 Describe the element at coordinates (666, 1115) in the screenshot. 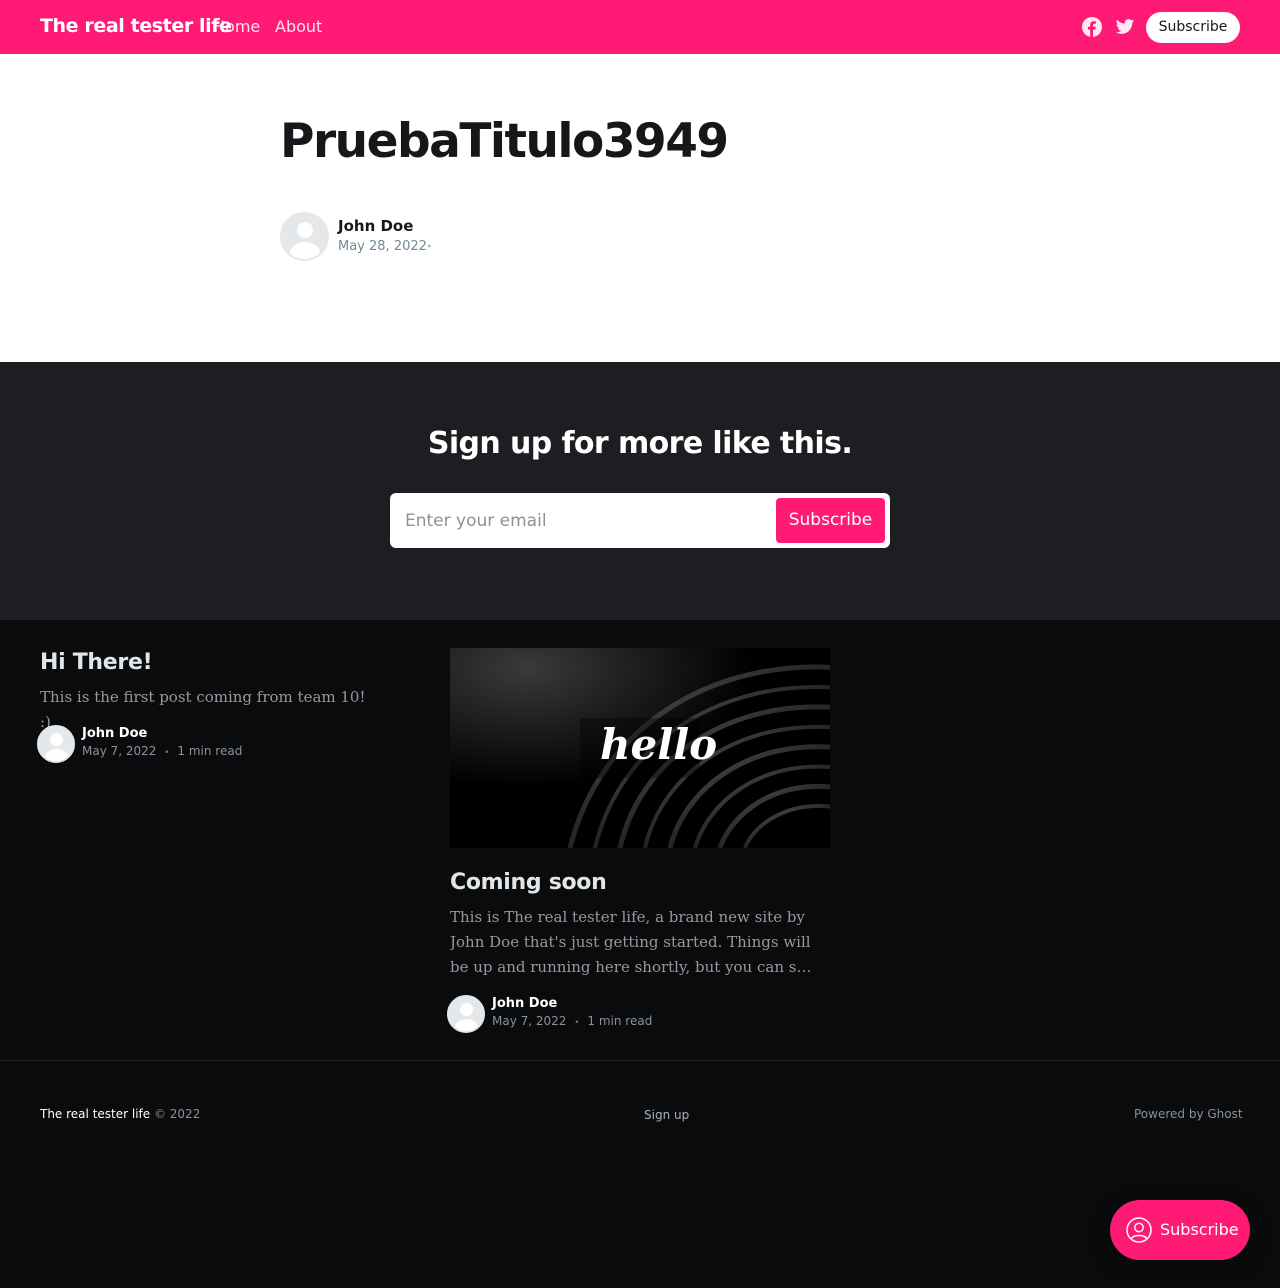

I see `footer-signup-link: Sign up` at that location.